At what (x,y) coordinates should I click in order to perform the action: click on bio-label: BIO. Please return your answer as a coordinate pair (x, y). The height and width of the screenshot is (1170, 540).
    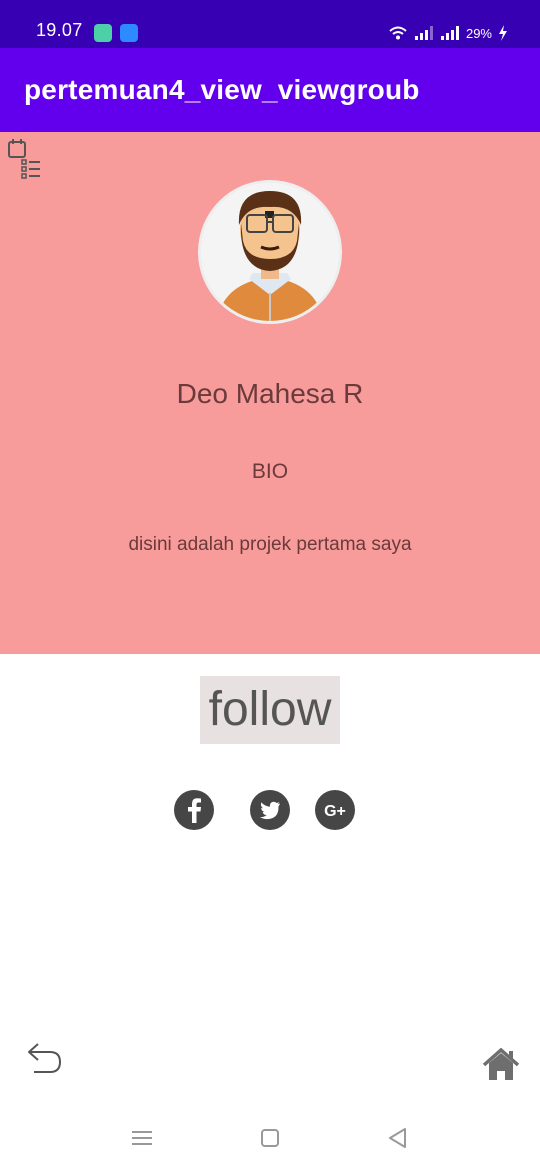
    Looking at the image, I should click on (270, 471).